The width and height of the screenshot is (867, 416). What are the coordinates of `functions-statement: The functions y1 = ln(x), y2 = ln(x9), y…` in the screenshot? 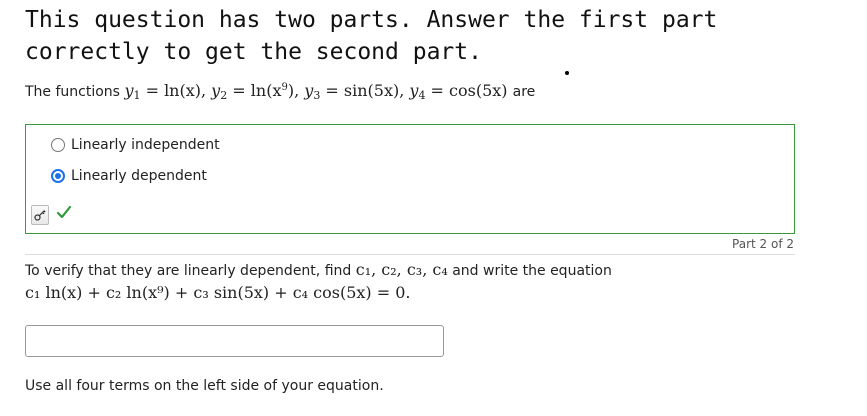 It's located at (280, 91).